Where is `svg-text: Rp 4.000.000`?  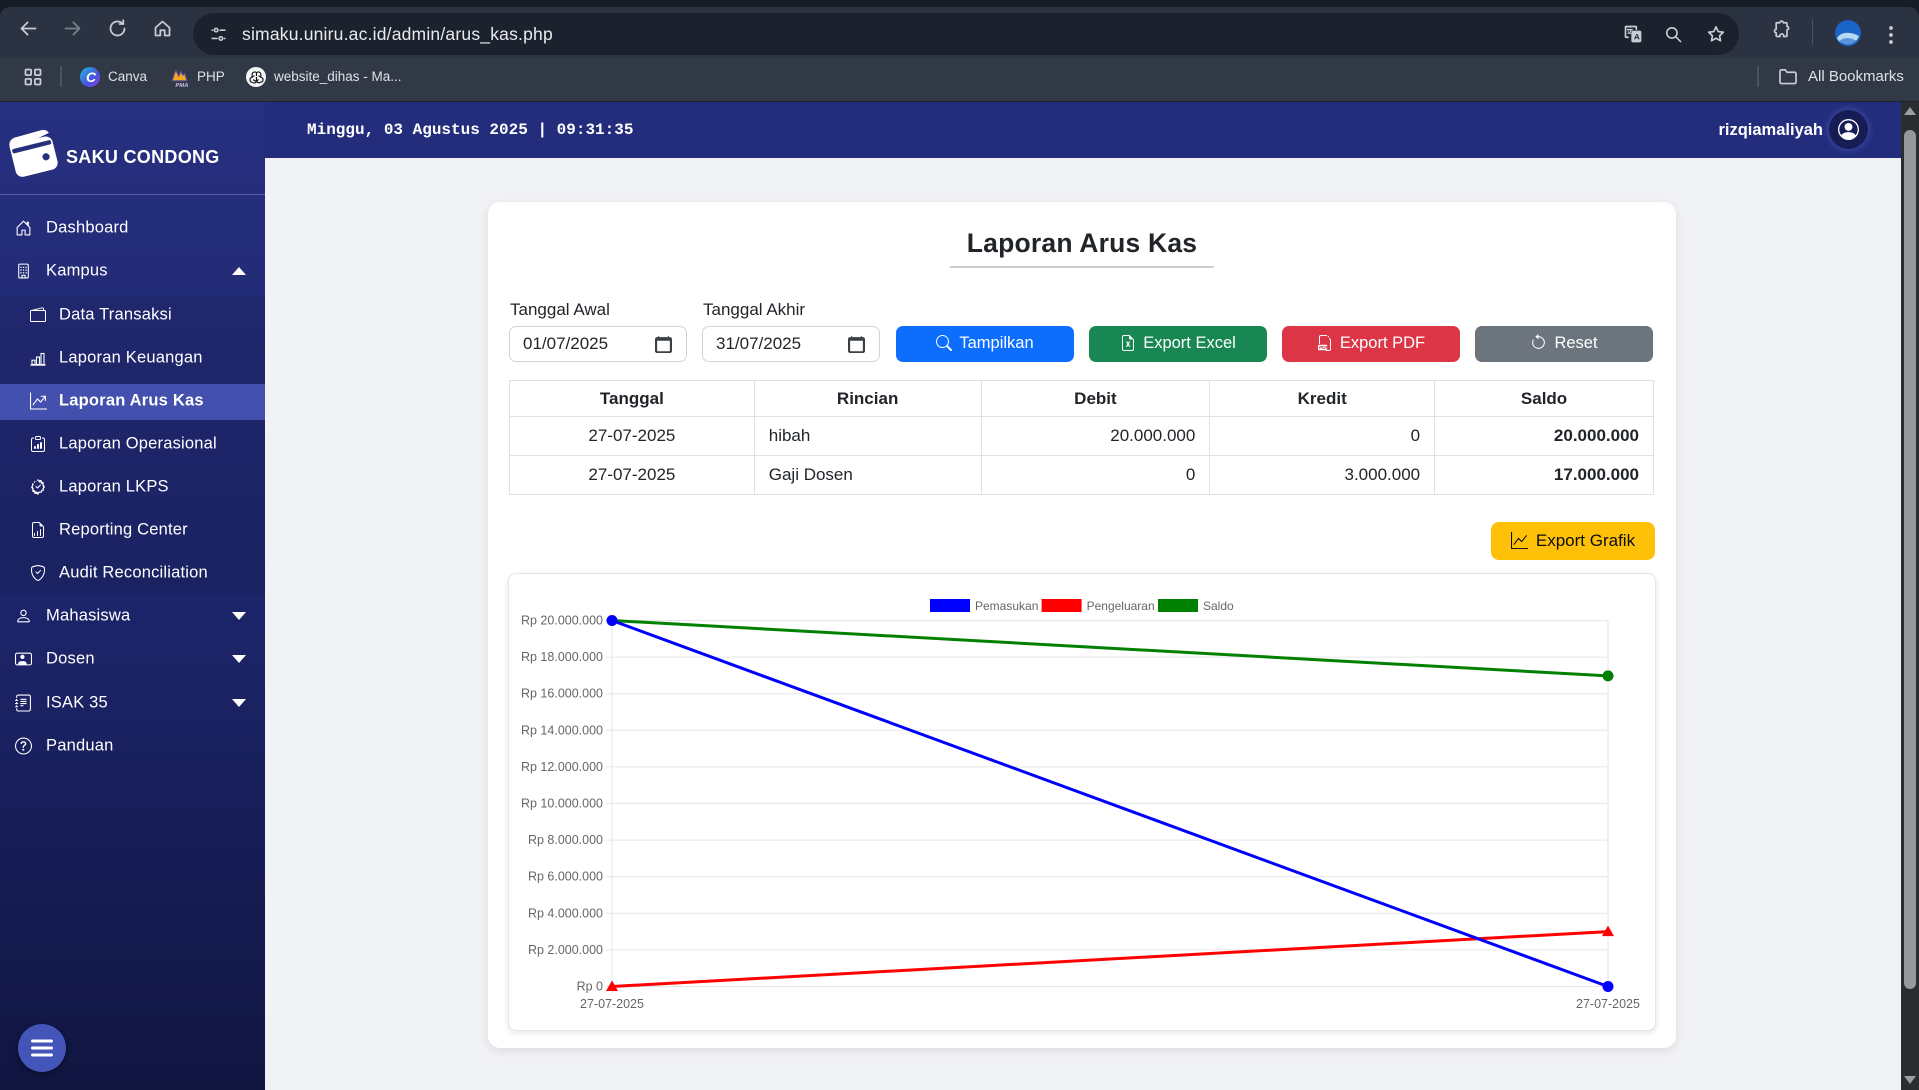
svg-text: Rp 4.000.000 is located at coordinates (565, 913).